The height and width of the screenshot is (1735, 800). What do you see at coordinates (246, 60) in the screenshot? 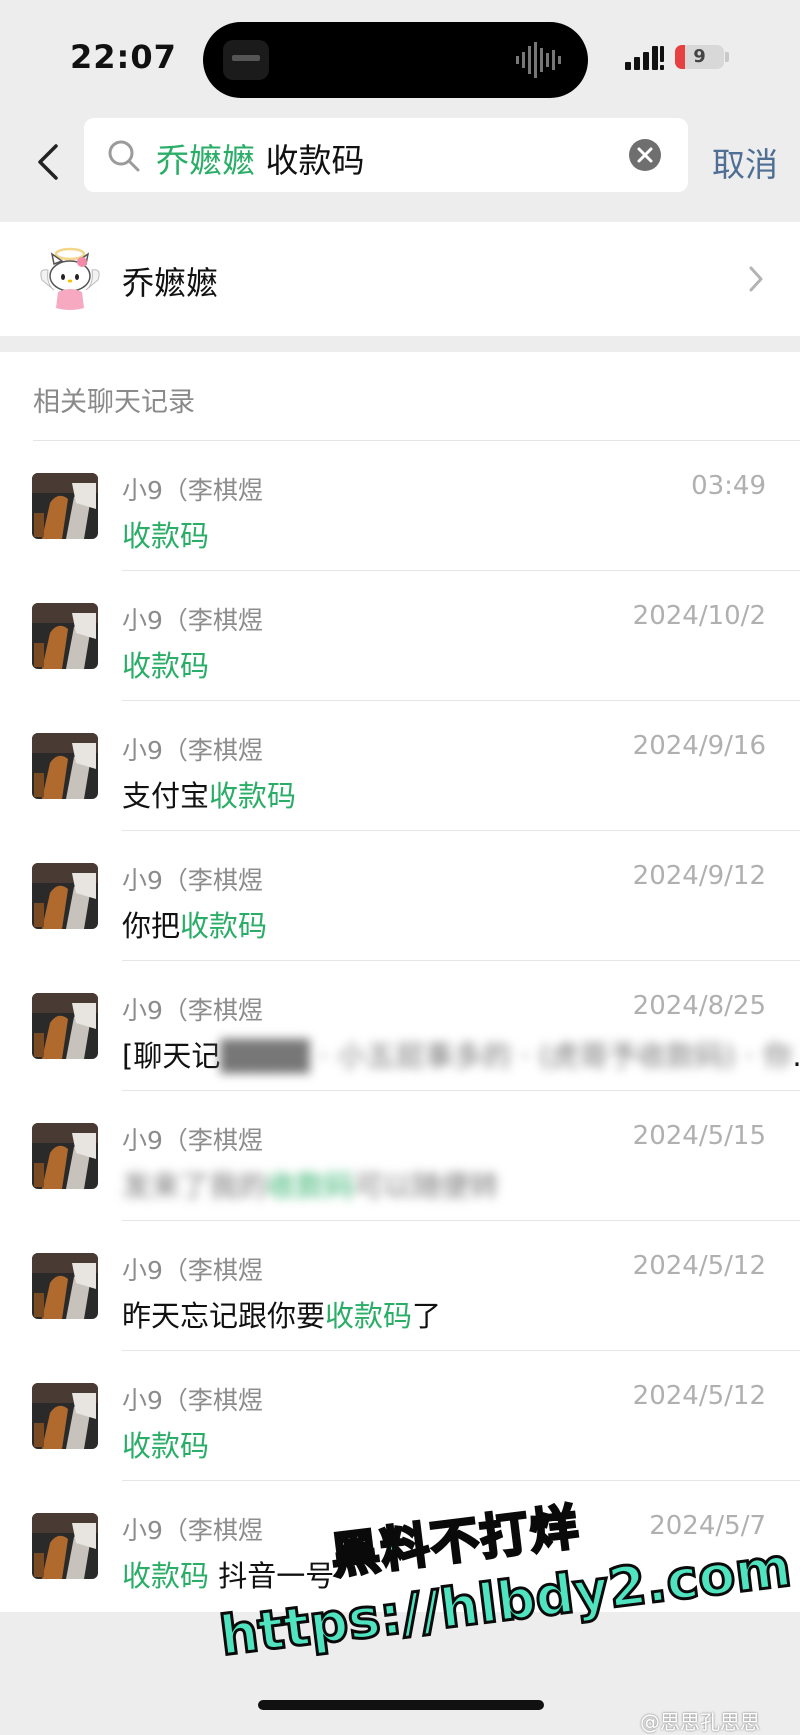
I see `live-activity-icon` at bounding box center [246, 60].